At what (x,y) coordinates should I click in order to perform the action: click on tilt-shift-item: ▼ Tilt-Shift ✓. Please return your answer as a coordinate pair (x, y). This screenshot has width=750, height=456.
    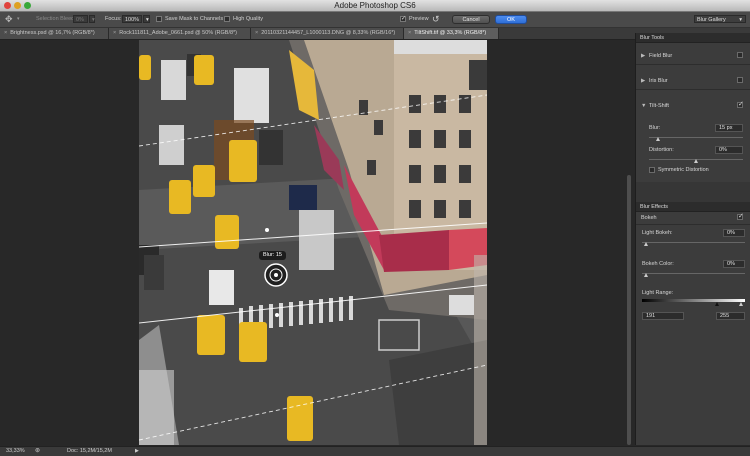
    Looking at the image, I should click on (693, 106).